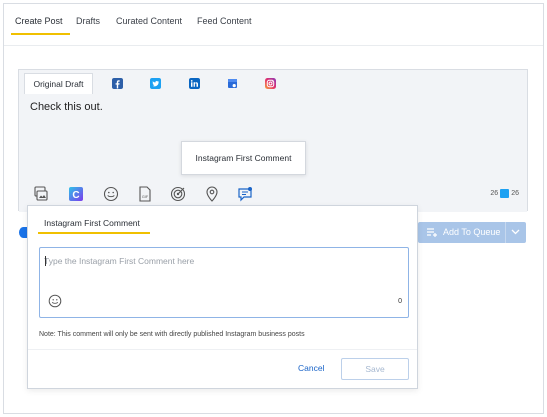 Image resolution: width=547 pixels, height=417 pixels. I want to click on text-caret, so click(45, 261).